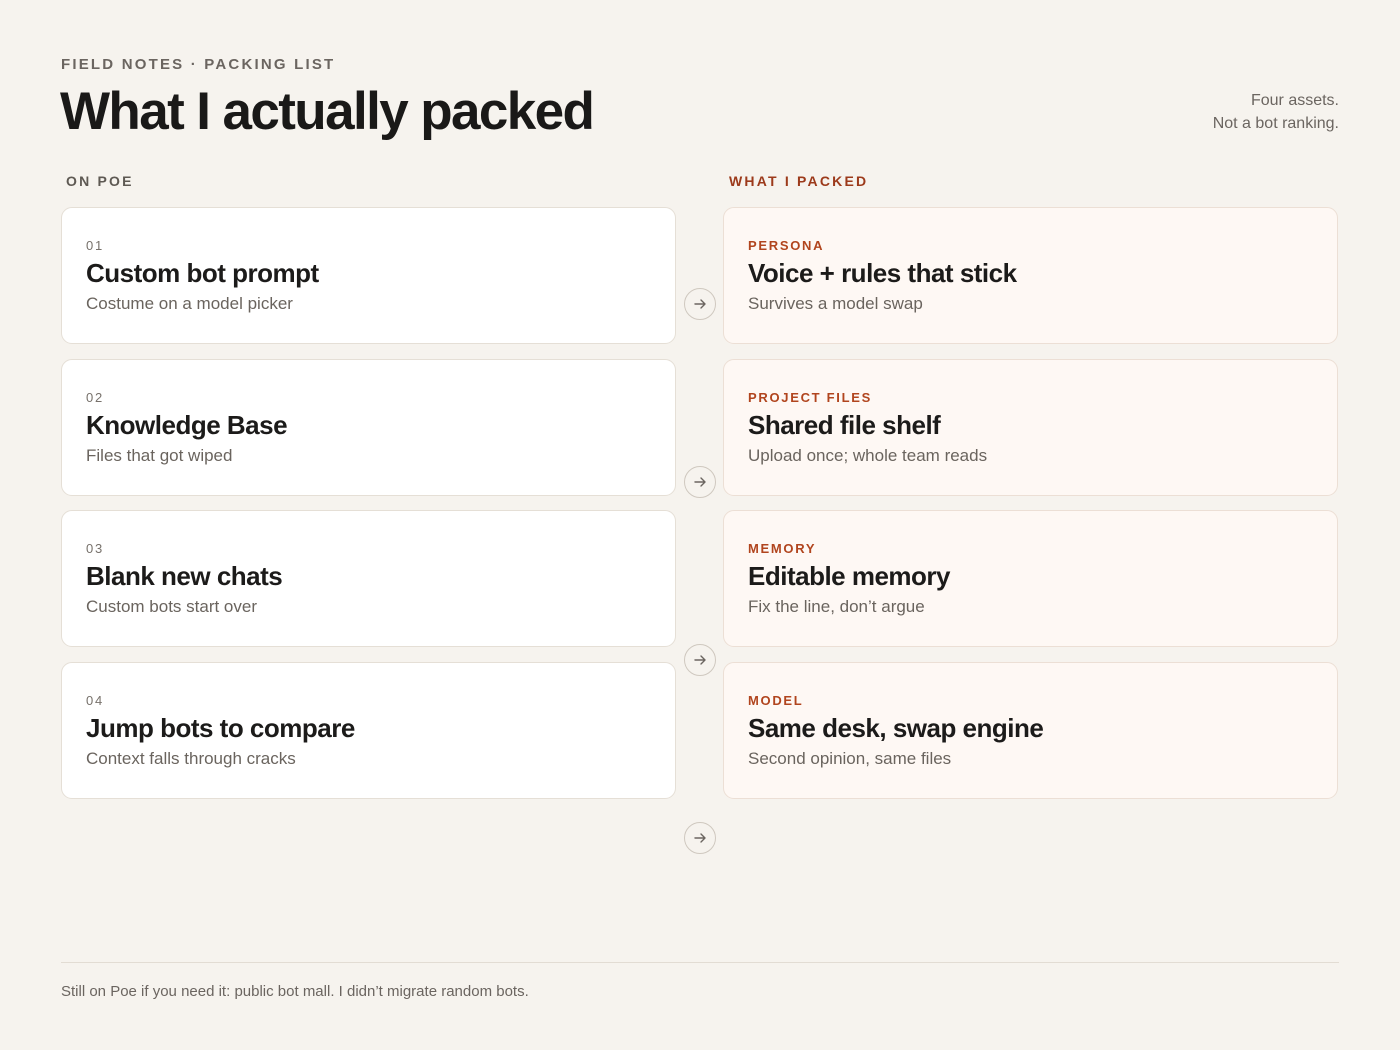  I want to click on card-tag: PROJECT FILES, so click(810, 397).